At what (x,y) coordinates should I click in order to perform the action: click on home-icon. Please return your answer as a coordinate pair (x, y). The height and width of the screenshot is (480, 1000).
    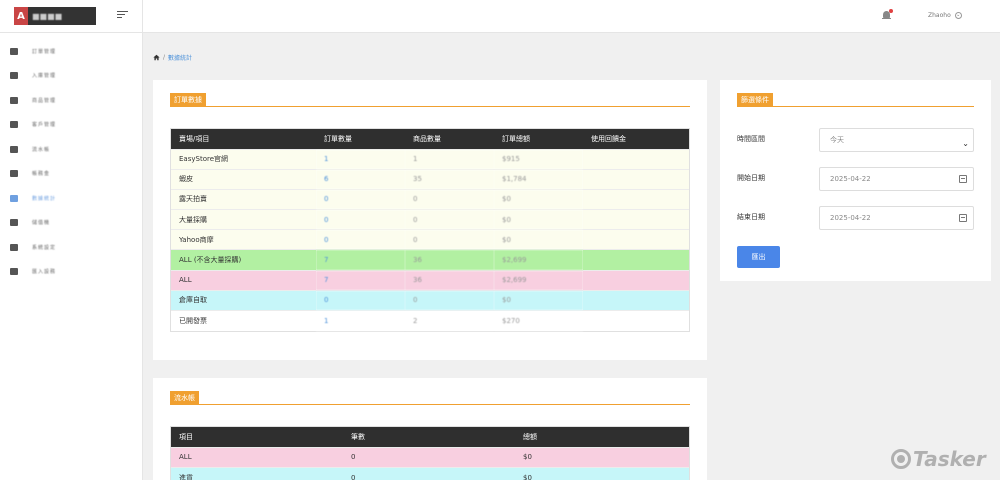
    Looking at the image, I should click on (156, 57).